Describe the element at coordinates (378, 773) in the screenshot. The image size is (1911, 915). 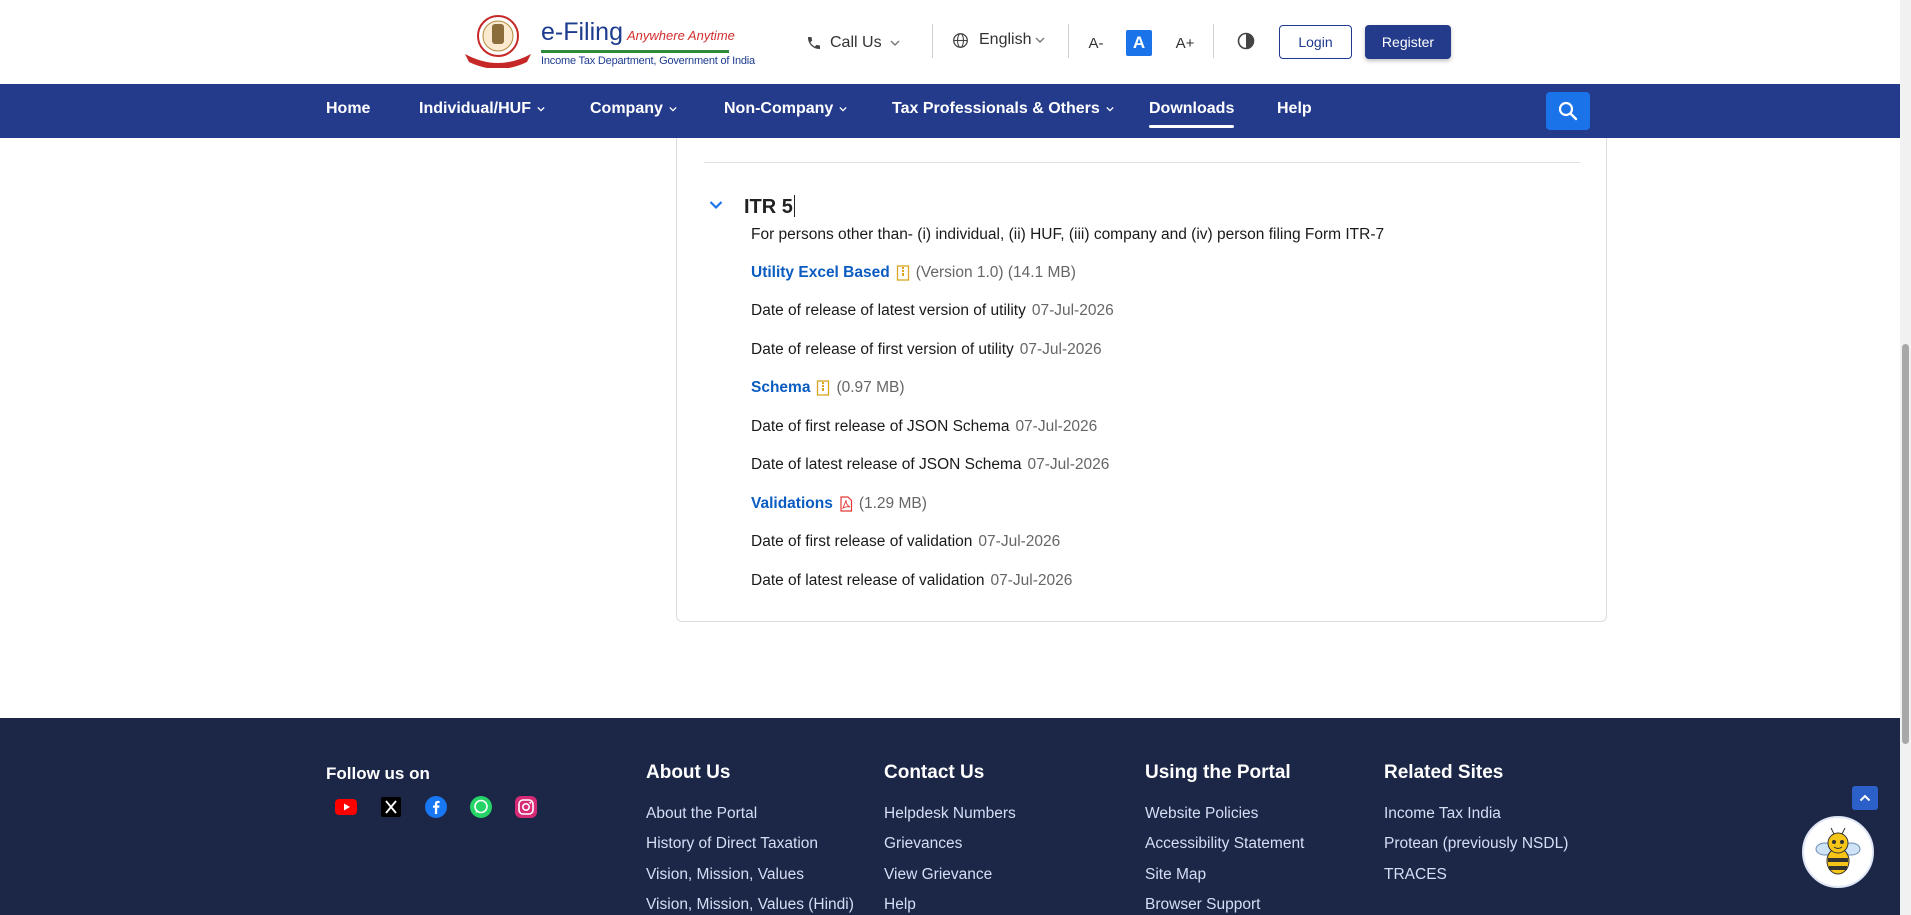
I see `follow-us-heading: Follow us on` at that location.